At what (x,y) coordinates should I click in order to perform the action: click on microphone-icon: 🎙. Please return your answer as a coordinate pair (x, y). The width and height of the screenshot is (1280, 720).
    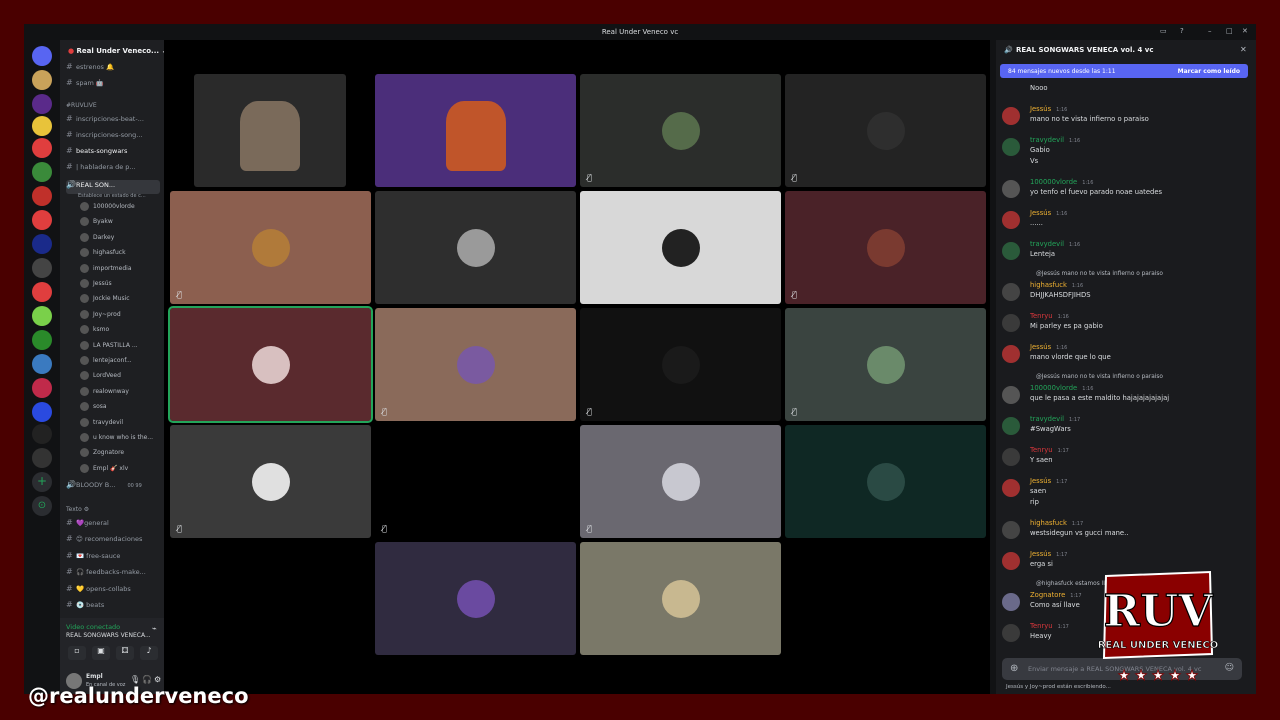
    Looking at the image, I should click on (135, 679).